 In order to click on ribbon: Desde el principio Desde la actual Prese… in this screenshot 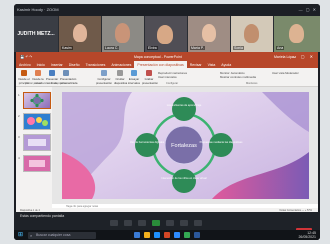, I will do `click(167, 77)`.